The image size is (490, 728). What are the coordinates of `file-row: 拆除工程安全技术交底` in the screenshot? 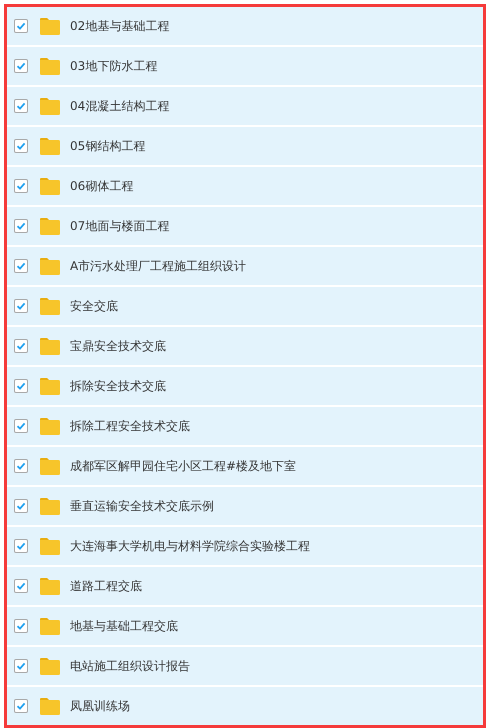 It's located at (245, 426).